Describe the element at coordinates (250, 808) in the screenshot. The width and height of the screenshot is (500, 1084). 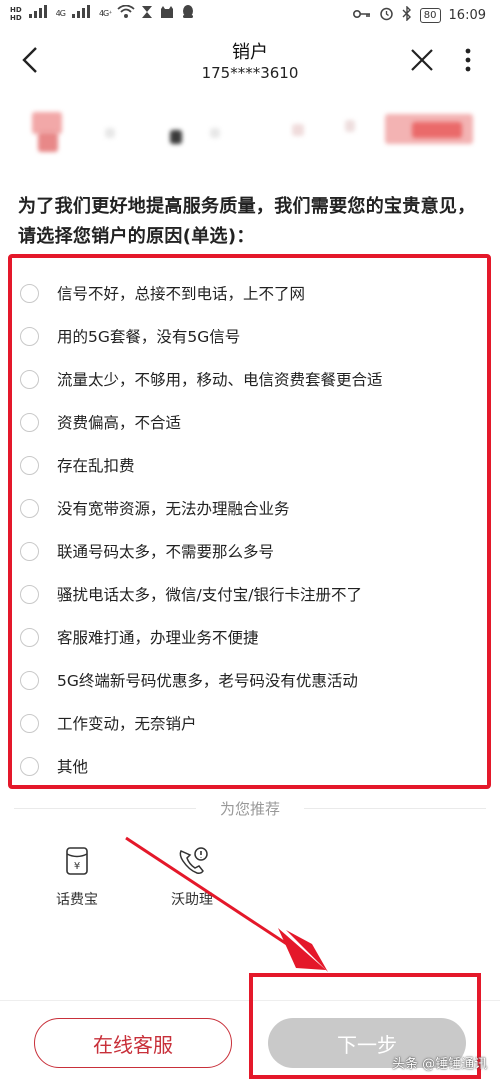
I see `recommend-label: 为您推荐` at that location.